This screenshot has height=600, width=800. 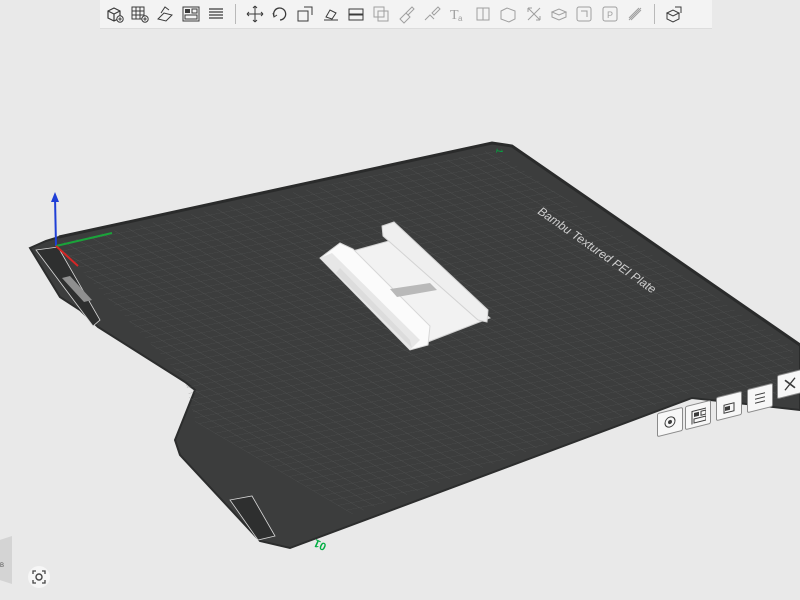 I want to click on zoom-to-fit-button, so click(x=39, y=577).